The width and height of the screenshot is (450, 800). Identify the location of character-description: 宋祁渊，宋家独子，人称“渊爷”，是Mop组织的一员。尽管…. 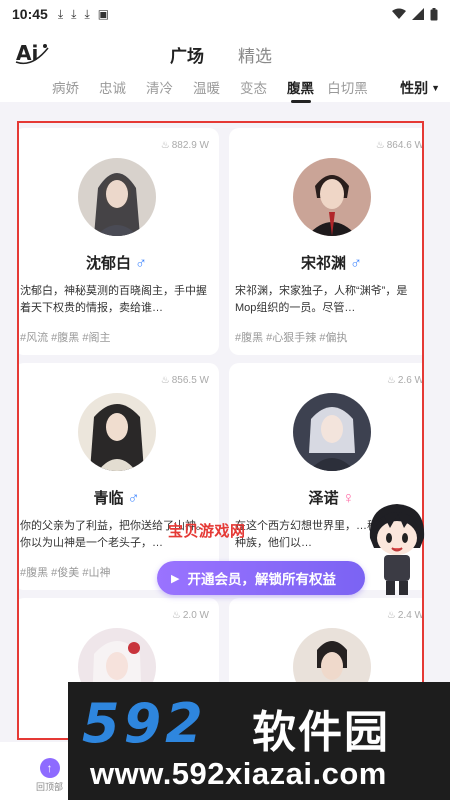
(321, 299).